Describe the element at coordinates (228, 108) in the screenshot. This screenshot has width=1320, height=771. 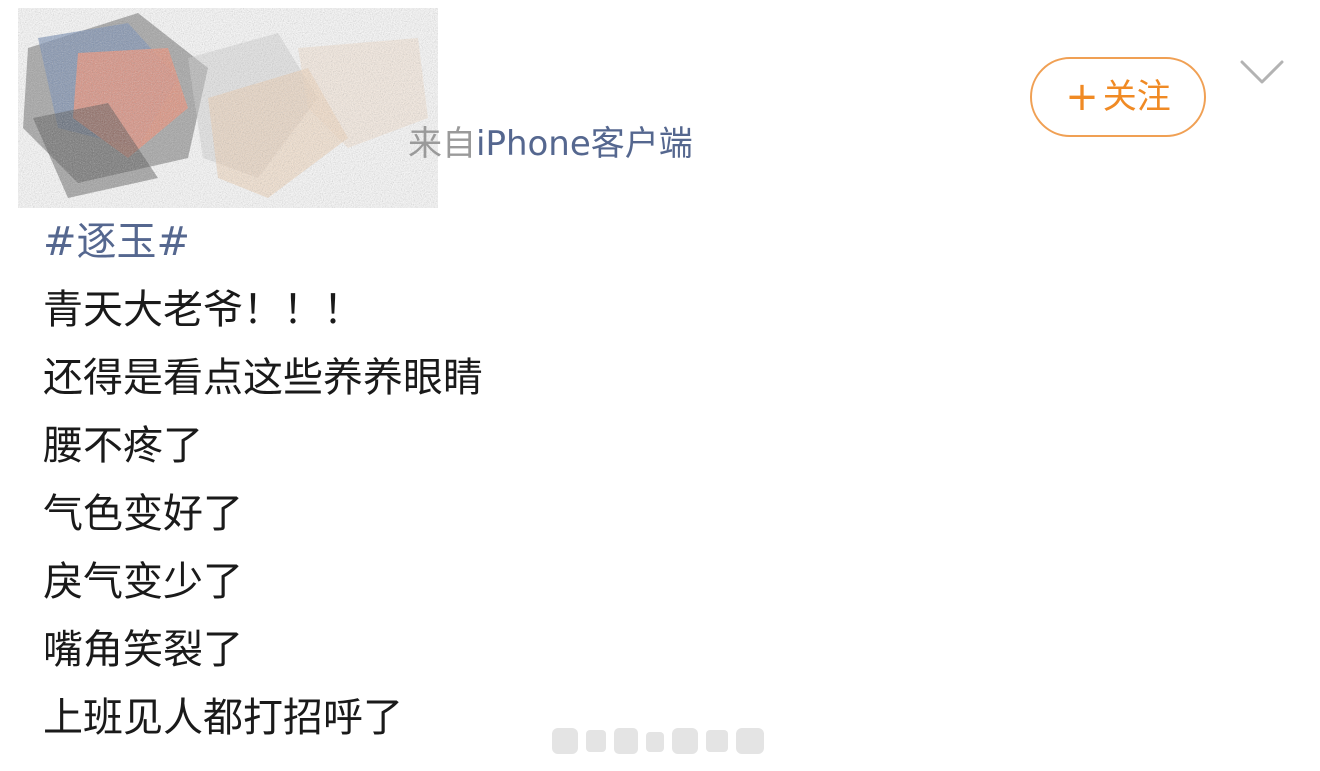
I see `redacted-avatar-scribble` at that location.